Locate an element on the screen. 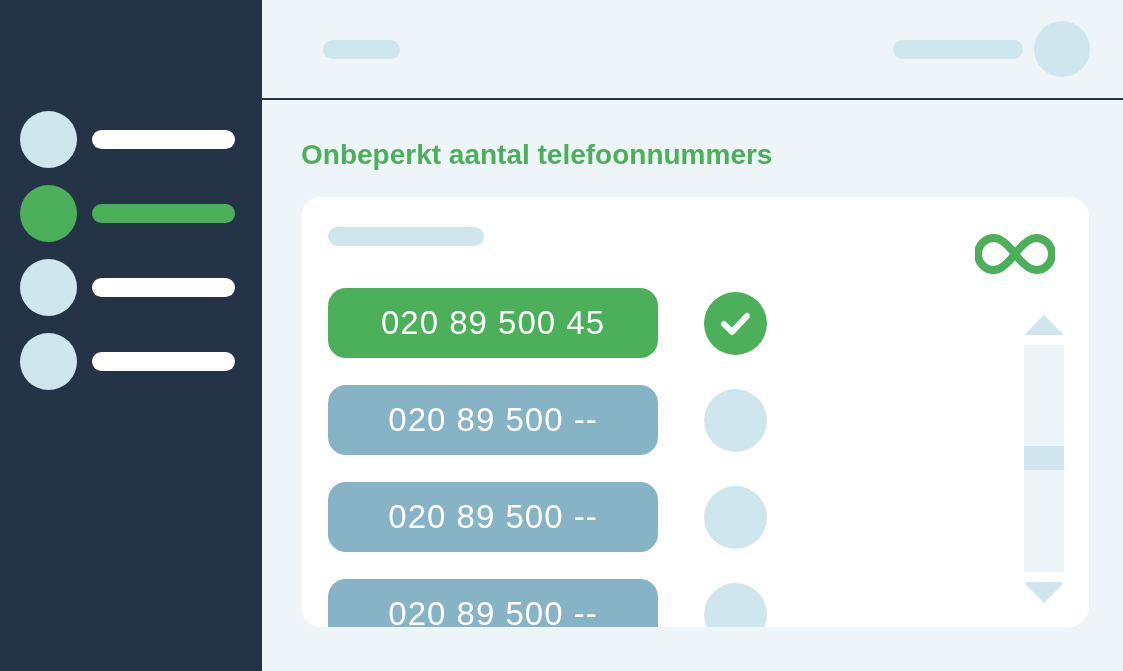 The height and width of the screenshot is (671, 1123). scrollbar-thumb is located at coordinates (1044, 458).